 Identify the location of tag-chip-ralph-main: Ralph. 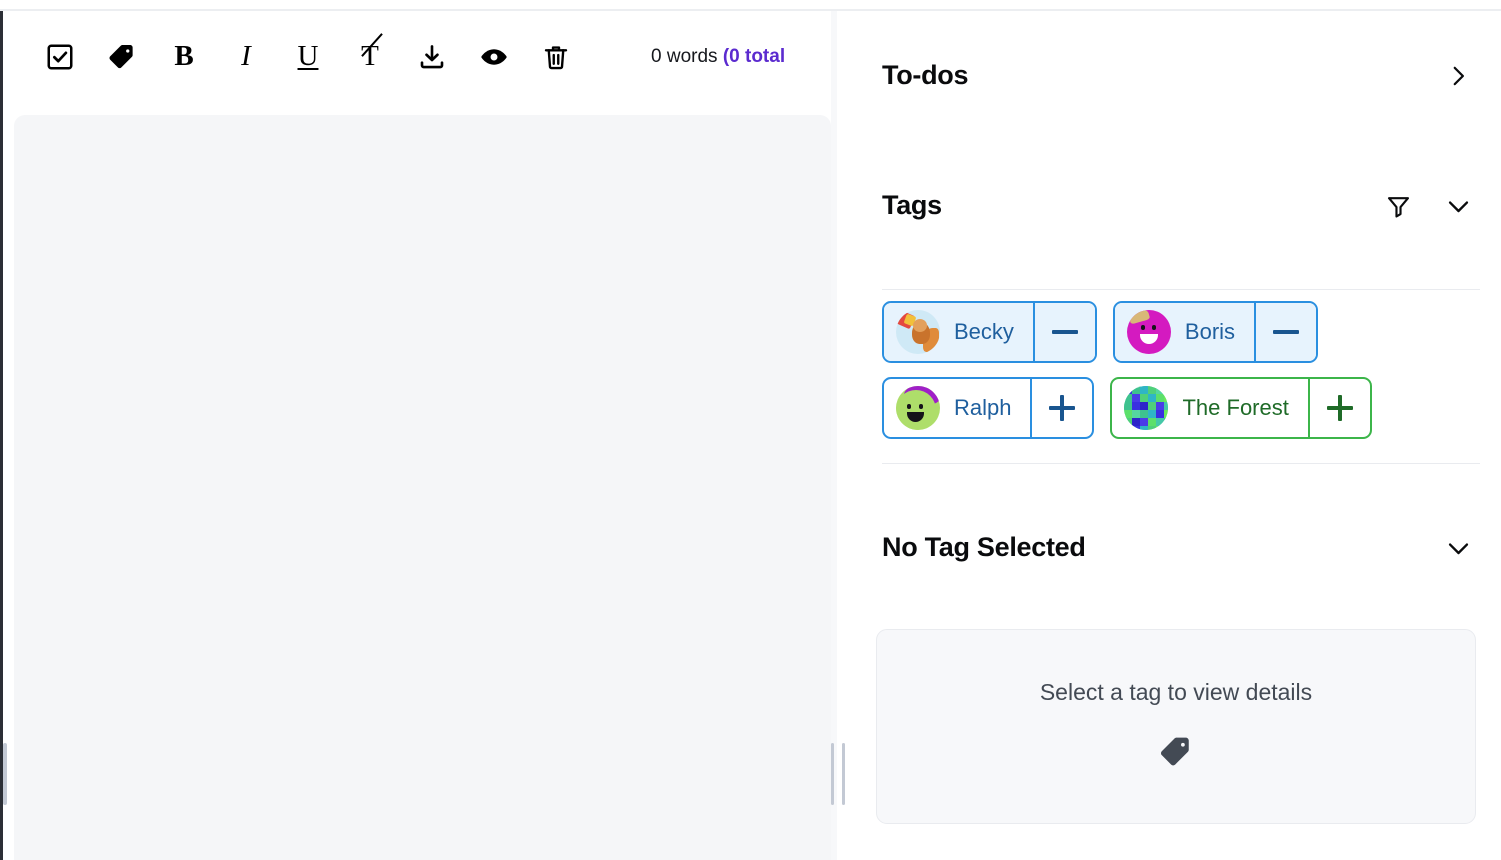
(957, 408).